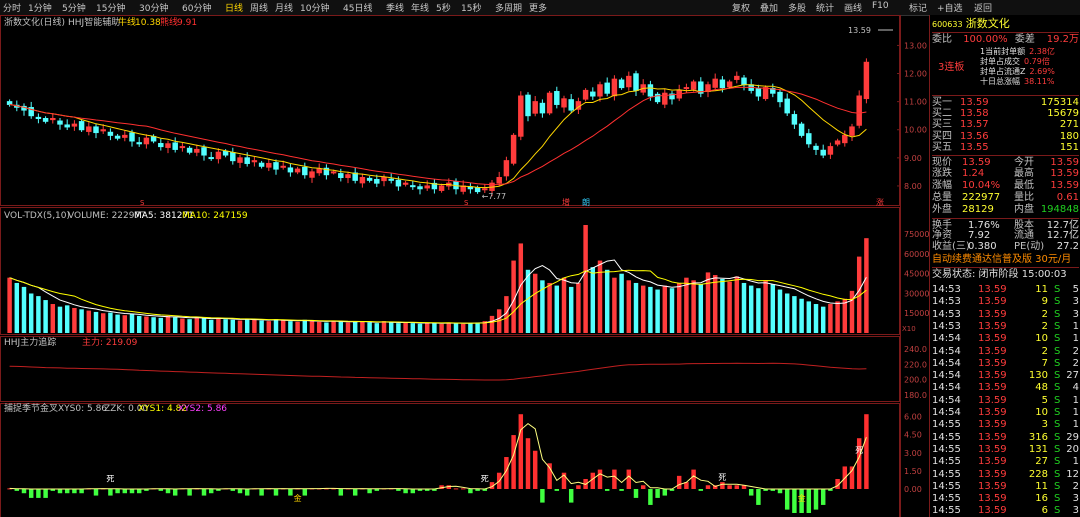 The image size is (1080, 517). What do you see at coordinates (12, 7) in the screenshot?
I see `period-0: 分时` at bounding box center [12, 7].